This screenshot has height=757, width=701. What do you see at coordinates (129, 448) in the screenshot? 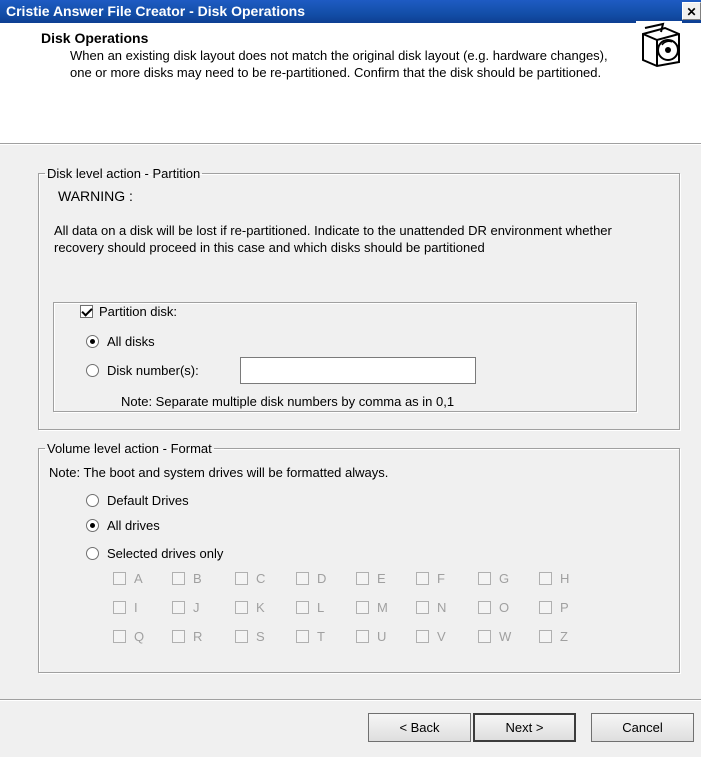
I see `volume-level-legend: Volume level action - Format` at bounding box center [129, 448].